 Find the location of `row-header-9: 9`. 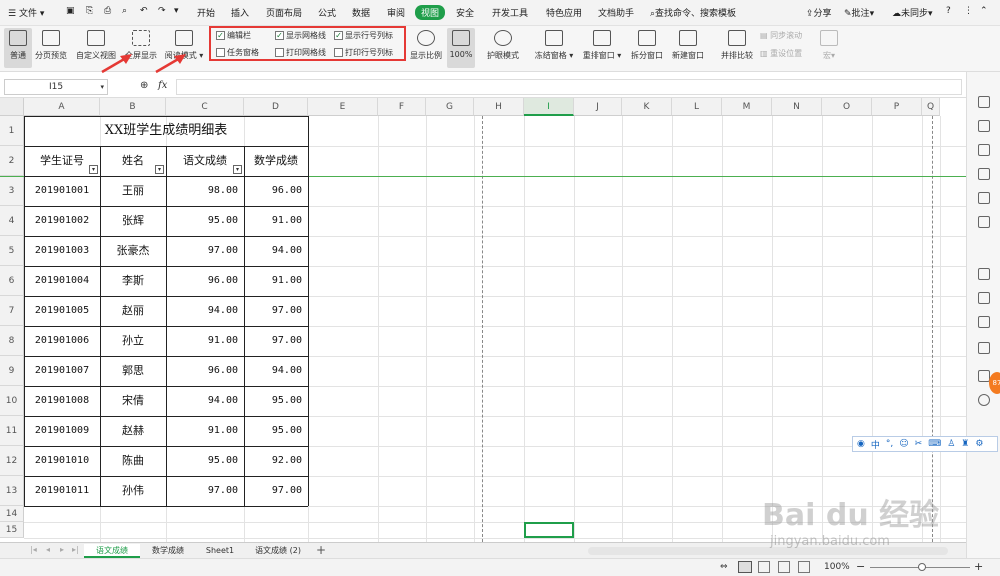

row-header-9: 9 is located at coordinates (12, 371).